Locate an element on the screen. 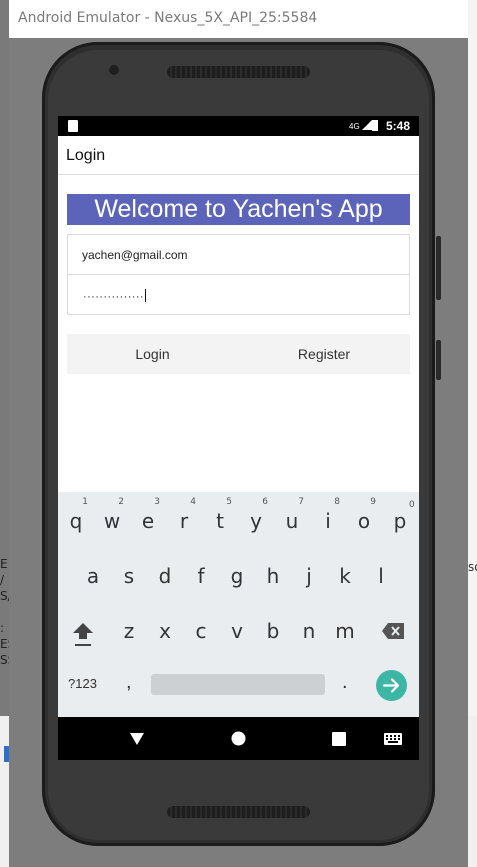 Image resolution: width=477 pixels, height=867 pixels. key-y: y6 is located at coordinates (256, 520).